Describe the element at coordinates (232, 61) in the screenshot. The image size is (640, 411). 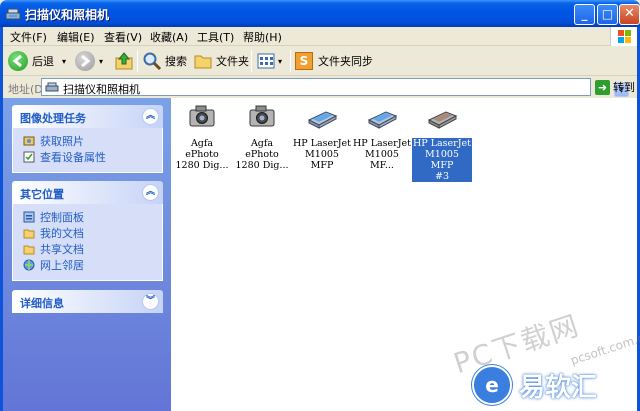
I see `folders-label: 文件夹` at that location.